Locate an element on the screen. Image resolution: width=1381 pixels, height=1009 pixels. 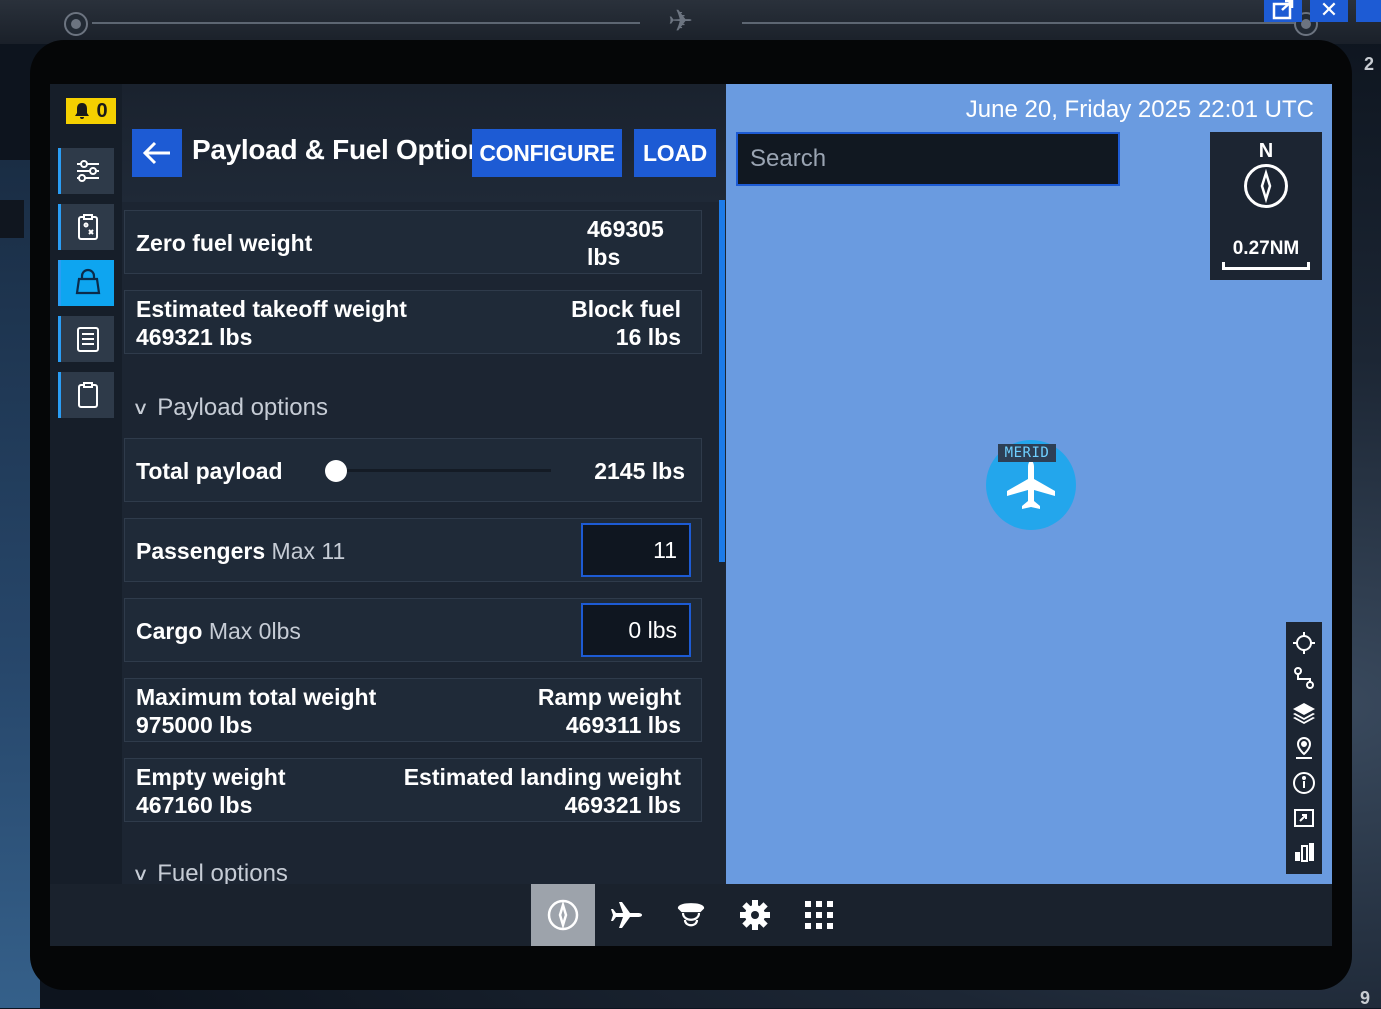
cargo-input: 0 lbs is located at coordinates (636, 630).